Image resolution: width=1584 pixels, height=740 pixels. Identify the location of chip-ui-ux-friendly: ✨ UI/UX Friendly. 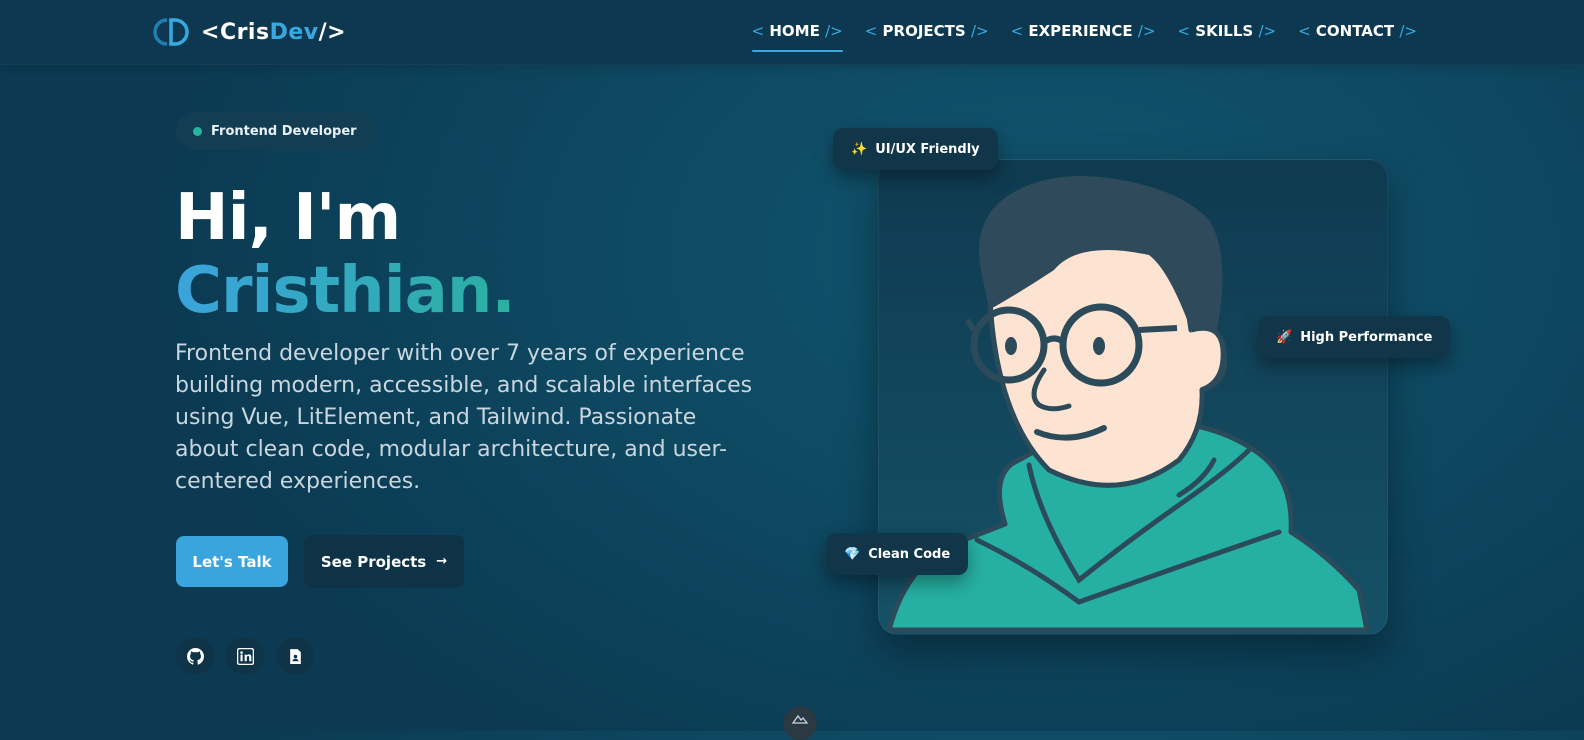
(915, 149).